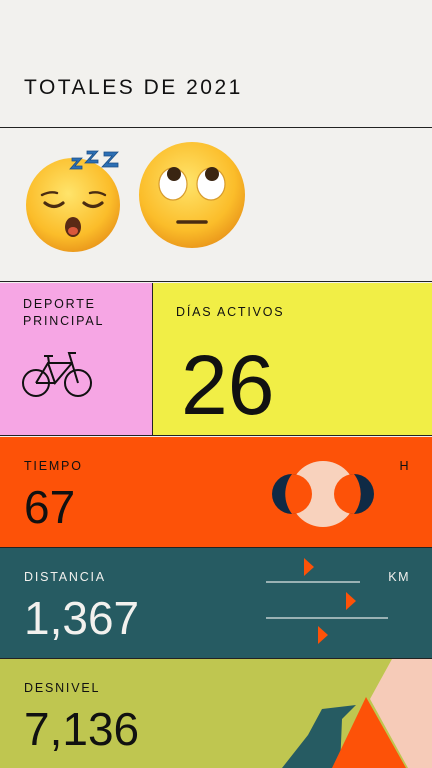  I want to click on sleeping-face-emoji, so click(73, 201).